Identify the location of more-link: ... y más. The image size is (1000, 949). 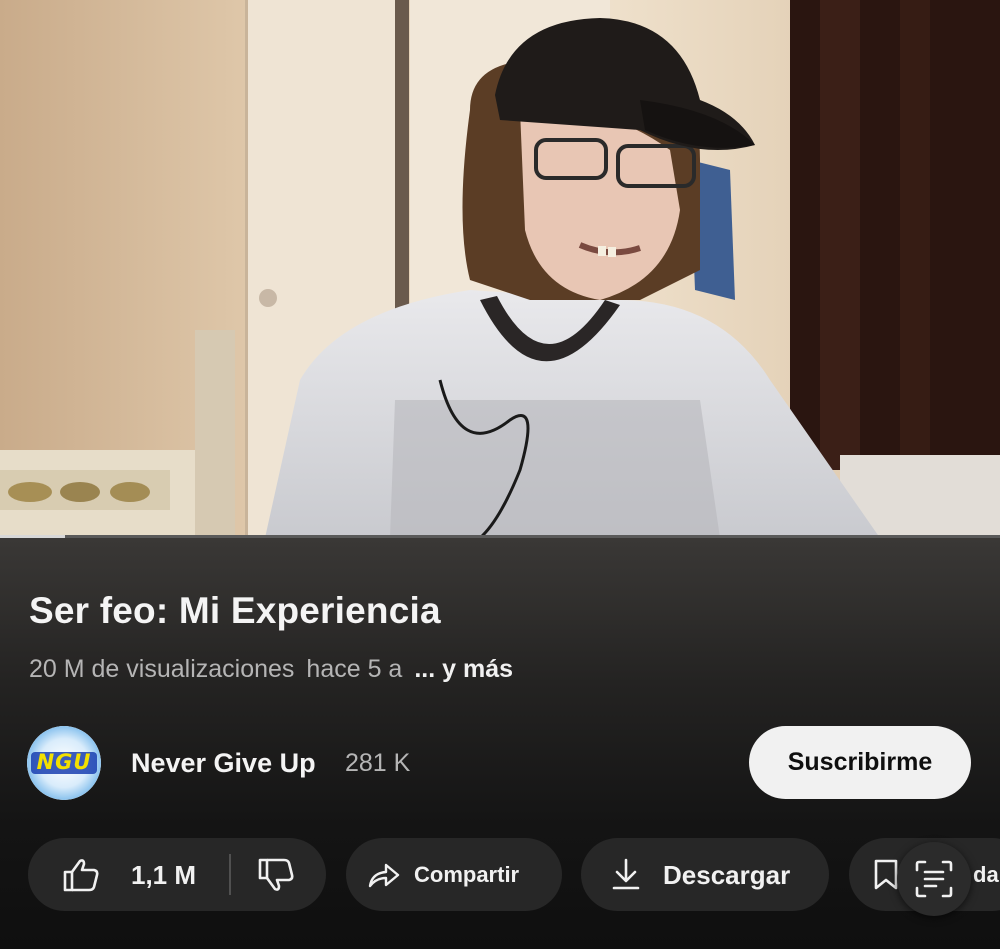
(463, 669).